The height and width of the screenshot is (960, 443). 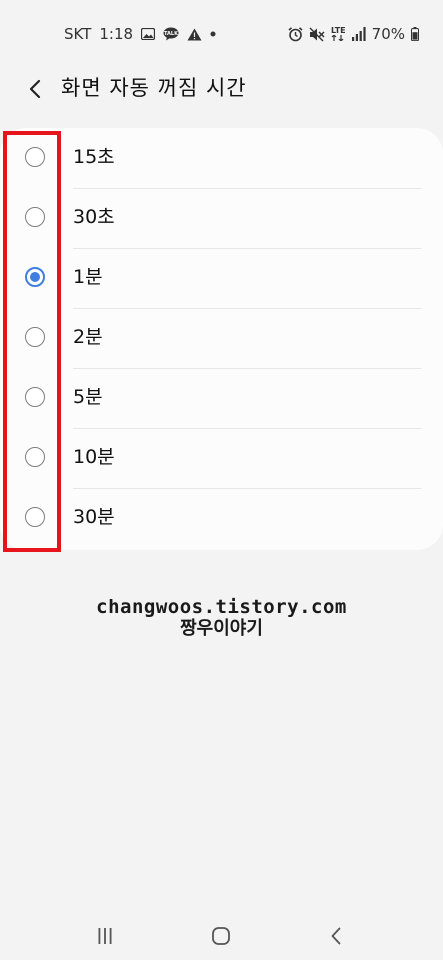 What do you see at coordinates (221, 607) in the screenshot?
I see `watermark-url: changwoos.tistory.com` at bounding box center [221, 607].